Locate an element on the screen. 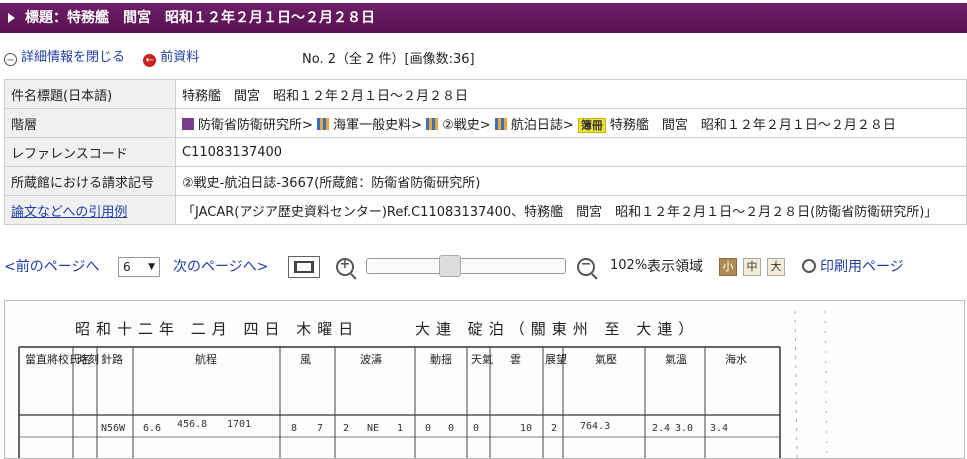 The height and width of the screenshot is (459, 967). row-label: 所蔵館における請求記号 is located at coordinates (90, 181).